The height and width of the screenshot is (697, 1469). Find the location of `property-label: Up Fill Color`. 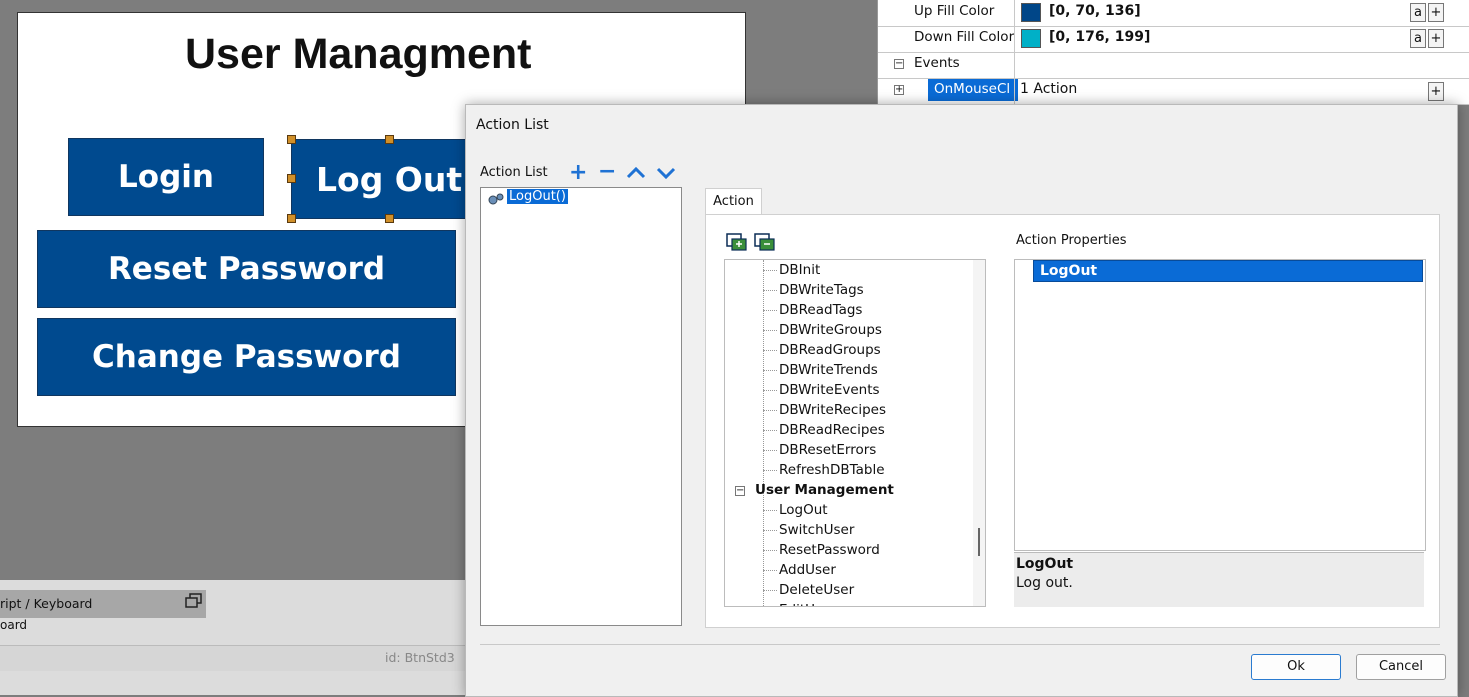

property-label: Up Fill Color is located at coordinates (954, 11).